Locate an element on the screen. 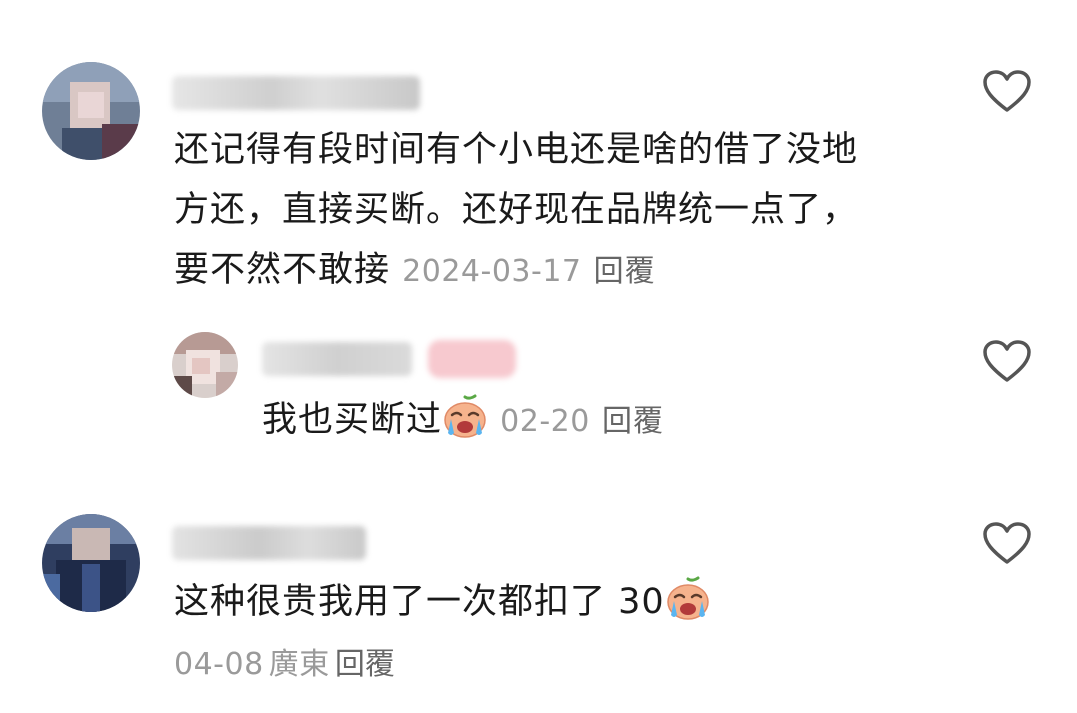 This screenshot has height=713, width=1077. comment-text-line: 要不然不敢接 2024-03-17 回覆 is located at coordinates (516, 271).